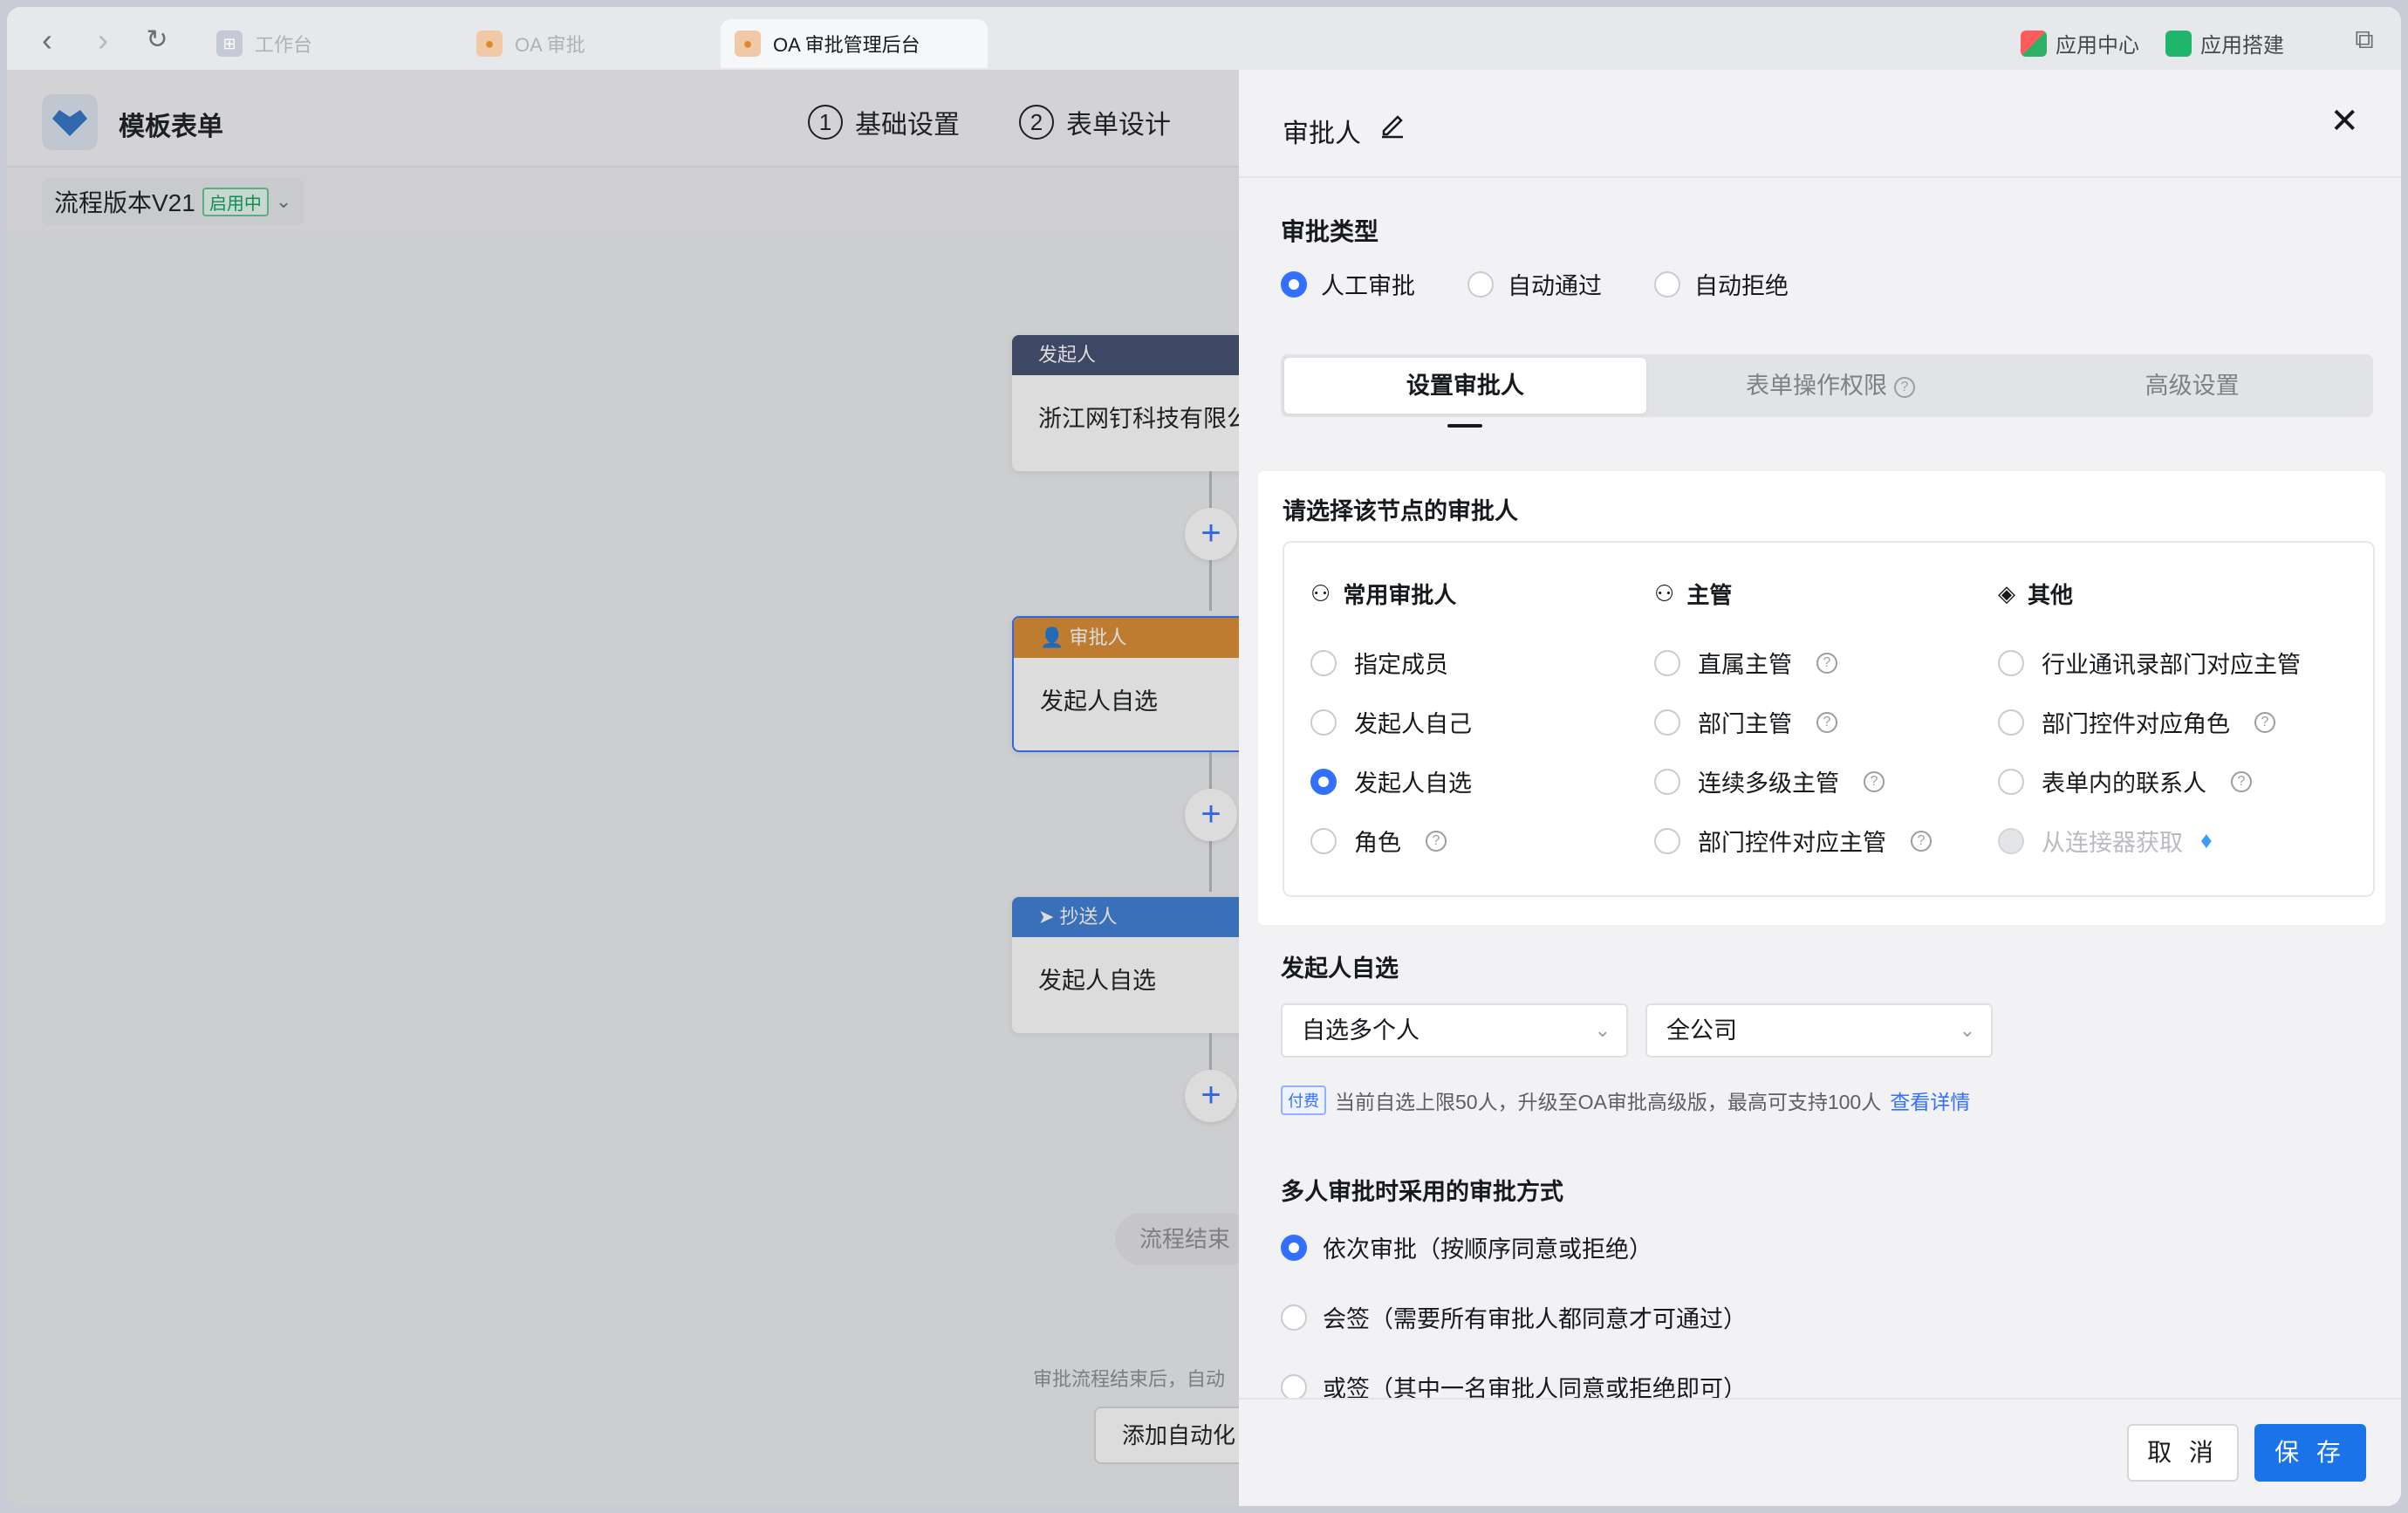 The width and height of the screenshot is (2408, 1513). I want to click on option-role: 角色?, so click(1379, 841).